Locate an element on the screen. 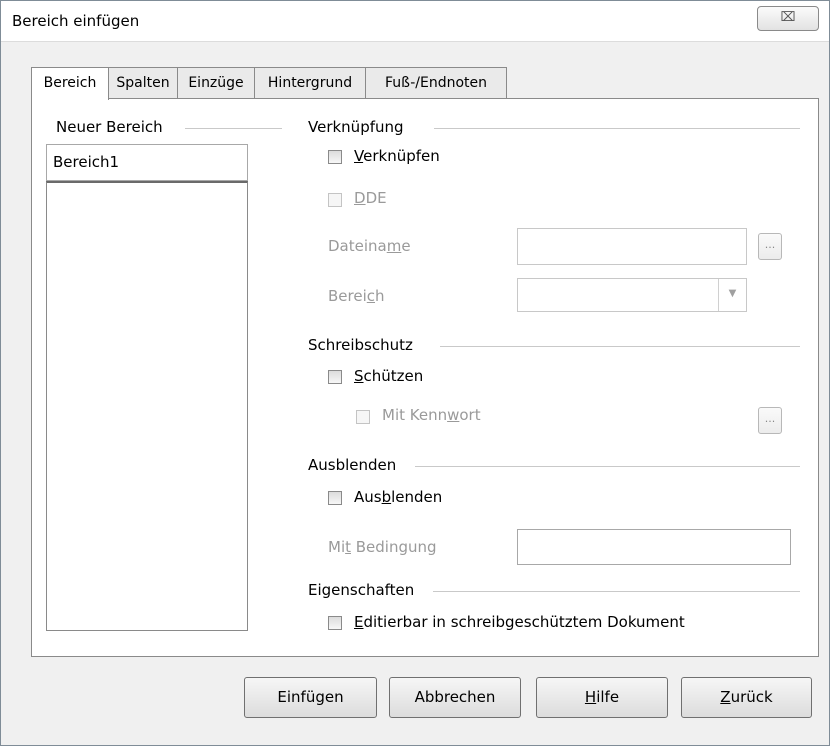 The image size is (830, 746). tab-spalten: Spalten is located at coordinates (143, 83).